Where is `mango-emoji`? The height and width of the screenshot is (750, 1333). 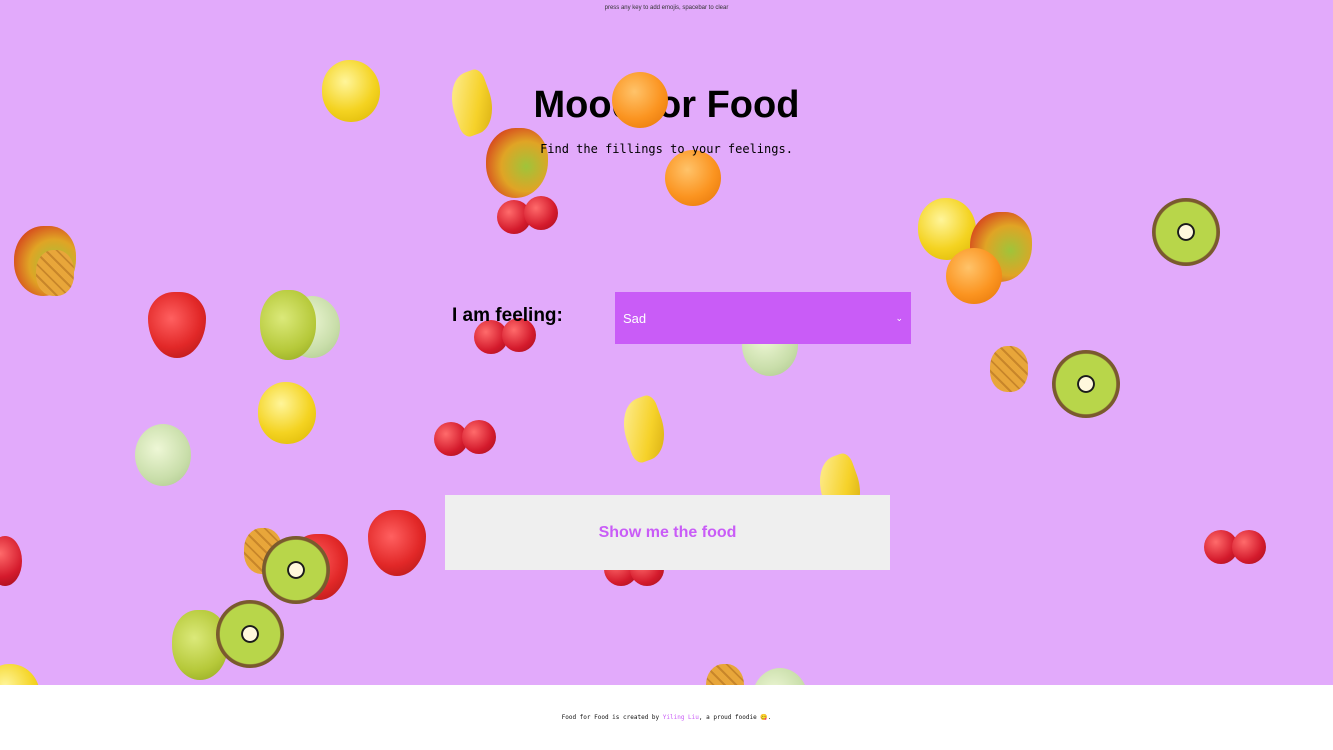
mango-emoji is located at coordinates (517, 163).